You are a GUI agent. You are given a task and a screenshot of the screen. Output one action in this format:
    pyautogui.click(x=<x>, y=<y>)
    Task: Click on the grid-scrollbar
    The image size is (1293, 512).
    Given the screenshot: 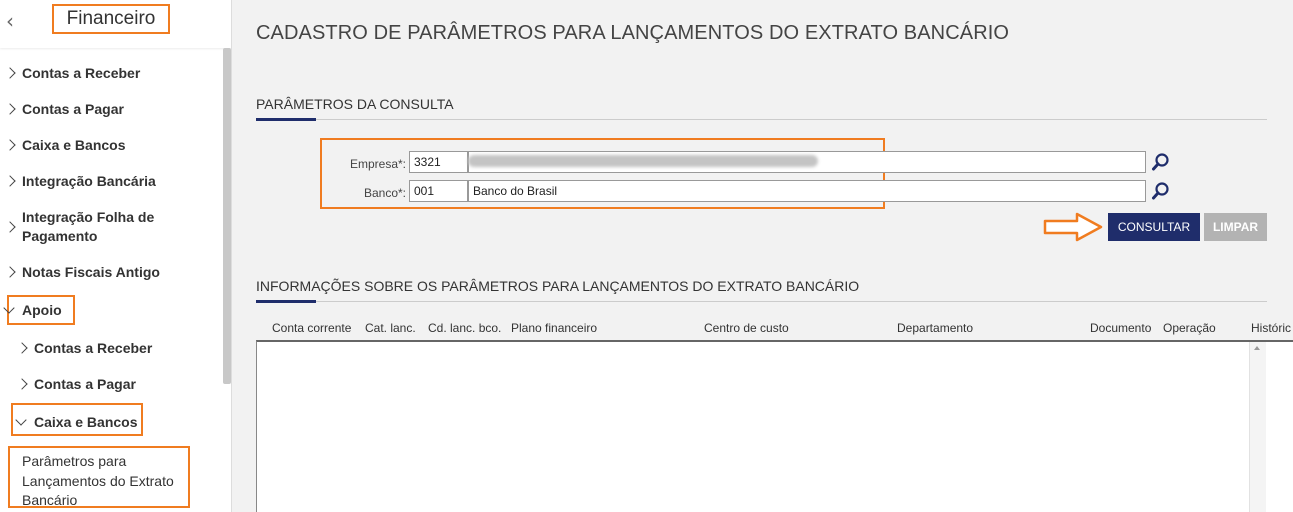 What is the action you would take?
    pyautogui.click(x=1257, y=427)
    